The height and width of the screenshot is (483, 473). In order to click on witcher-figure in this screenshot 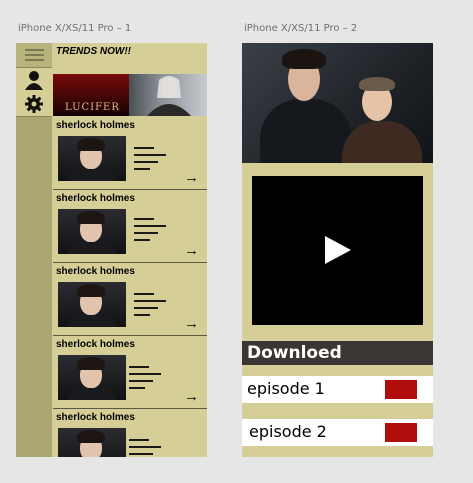, I will do `click(169, 96)`.